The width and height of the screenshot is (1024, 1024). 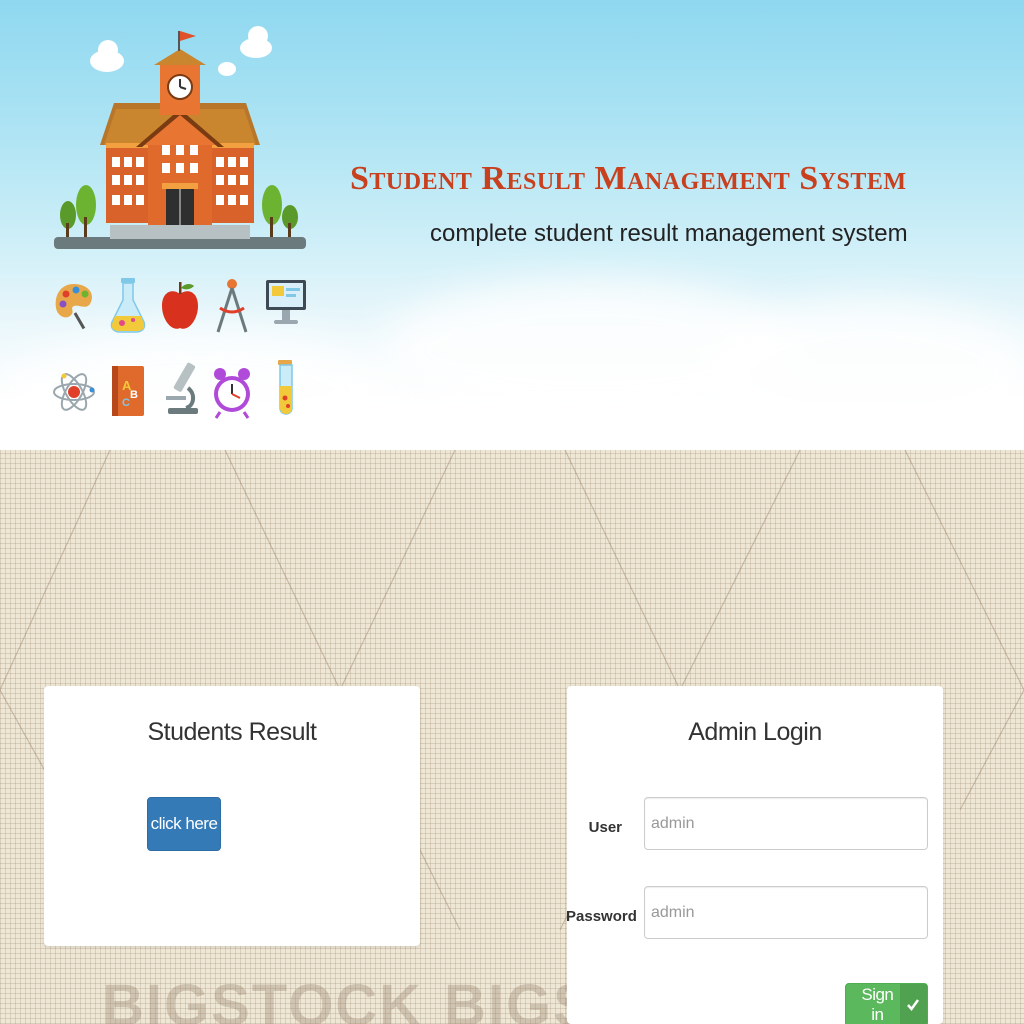 What do you see at coordinates (862, 375) in the screenshot?
I see `background-cloud` at bounding box center [862, 375].